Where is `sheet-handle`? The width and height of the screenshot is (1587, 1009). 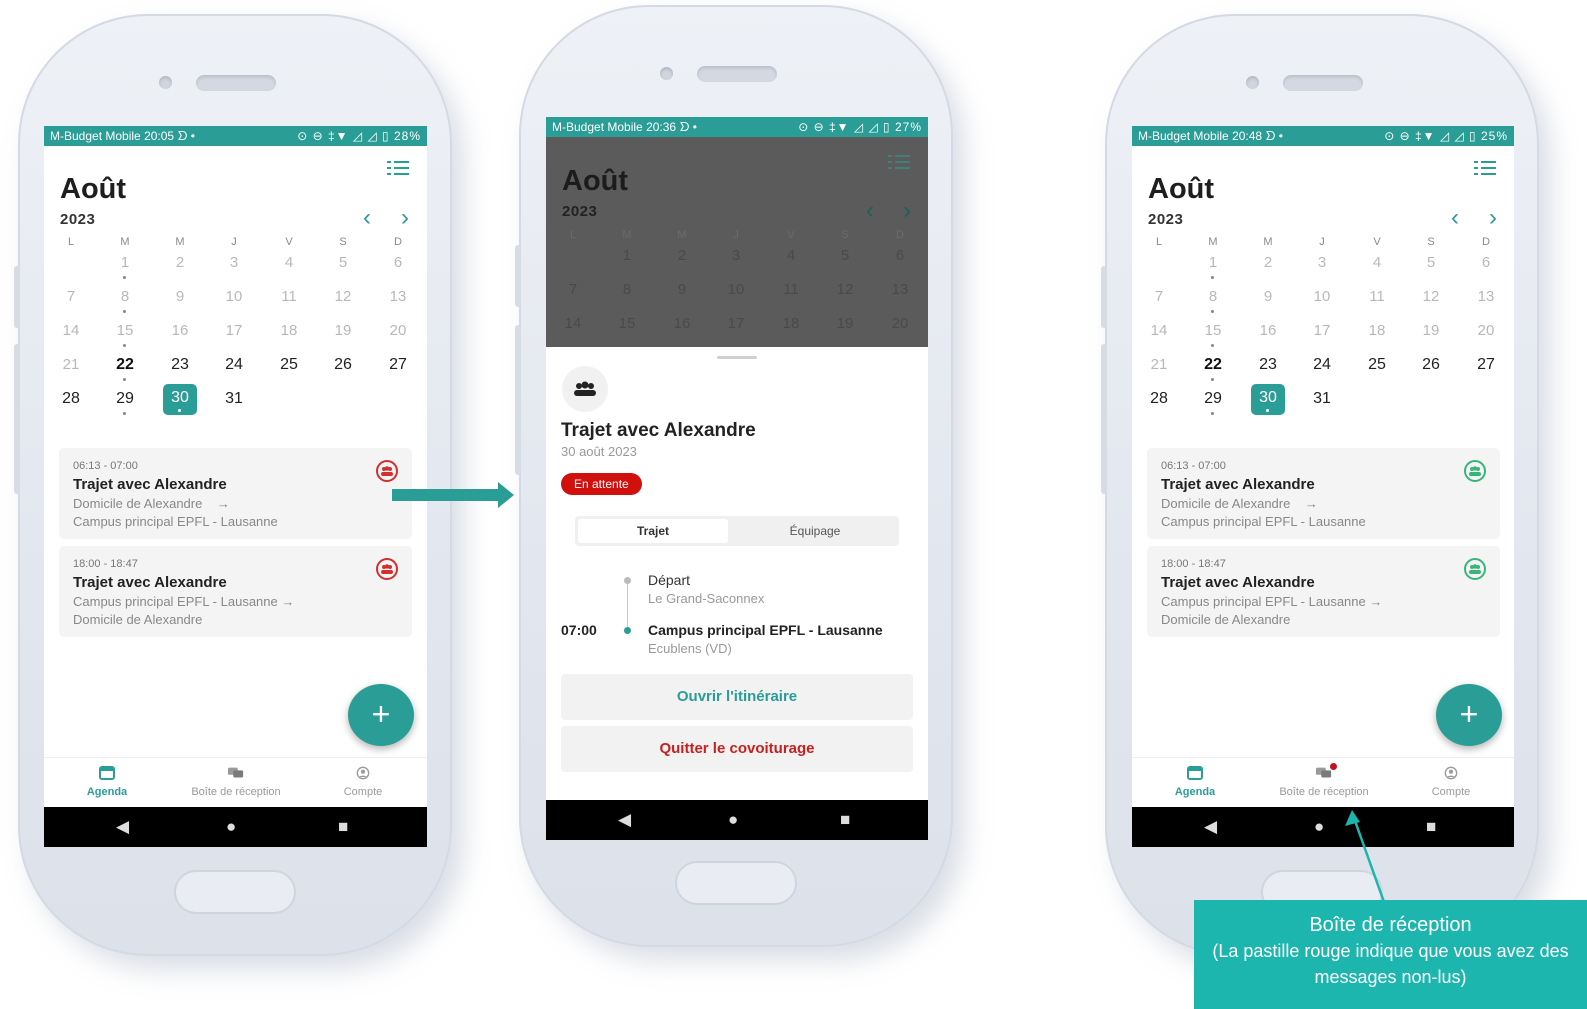 sheet-handle is located at coordinates (737, 357).